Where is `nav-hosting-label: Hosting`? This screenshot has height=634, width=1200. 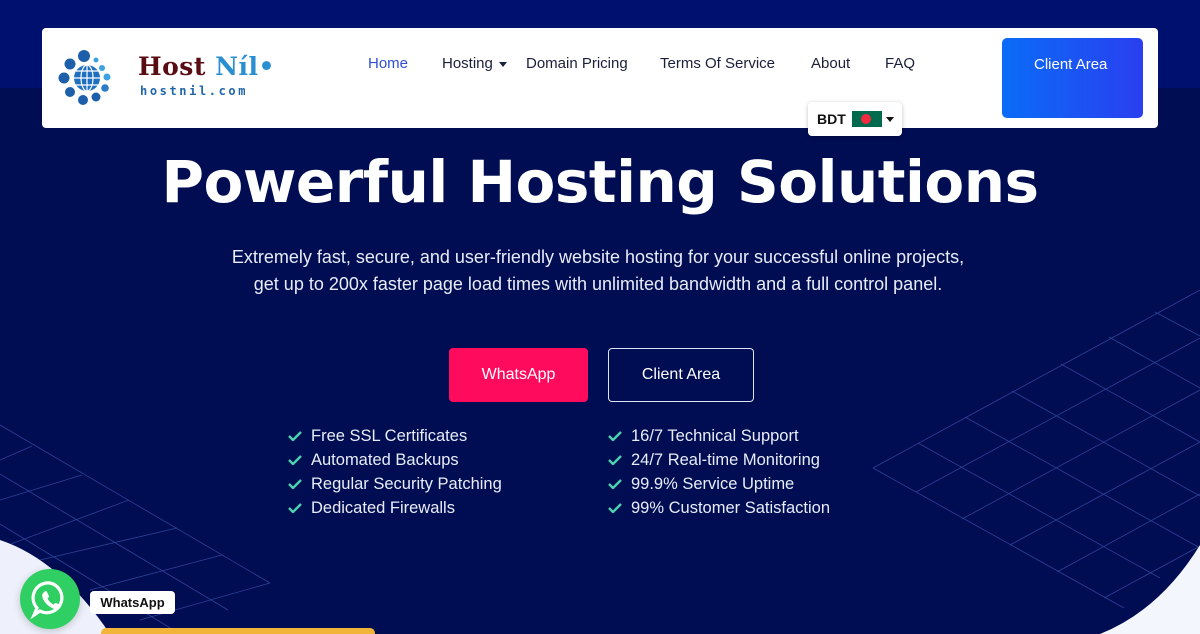
nav-hosting-label: Hosting is located at coordinates (467, 63).